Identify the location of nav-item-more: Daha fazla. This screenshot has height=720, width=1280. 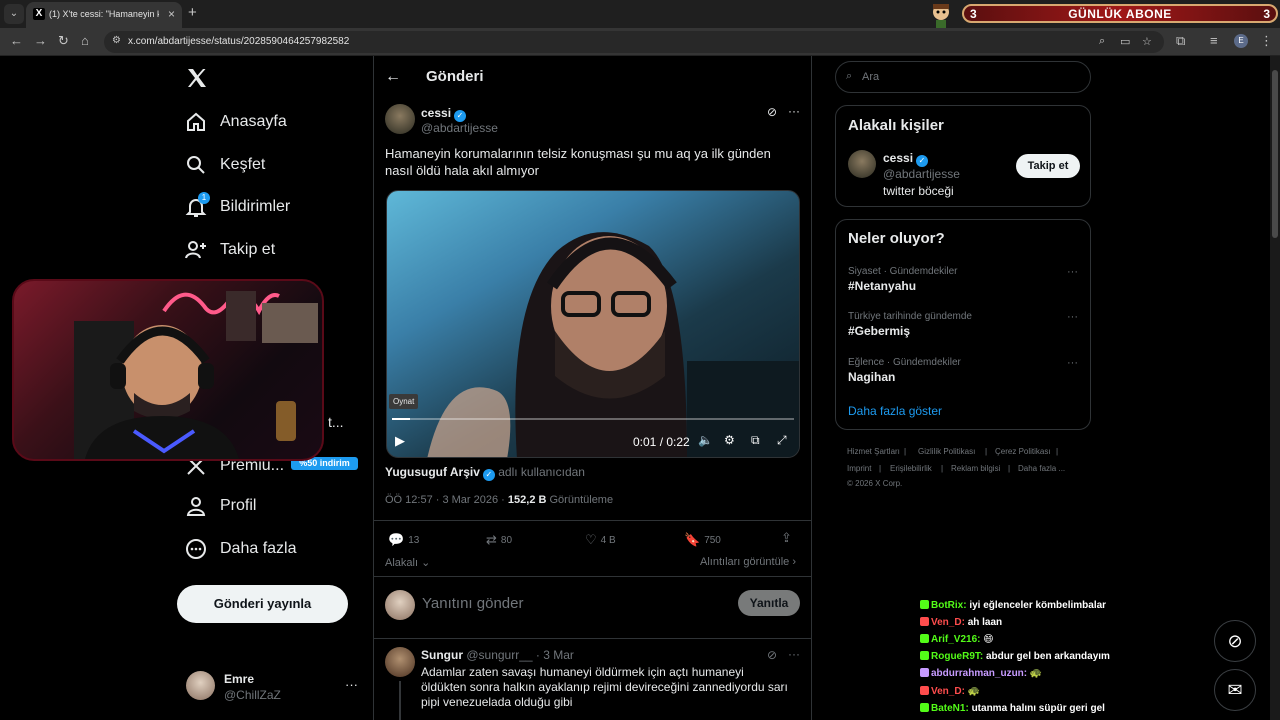
(241, 549).